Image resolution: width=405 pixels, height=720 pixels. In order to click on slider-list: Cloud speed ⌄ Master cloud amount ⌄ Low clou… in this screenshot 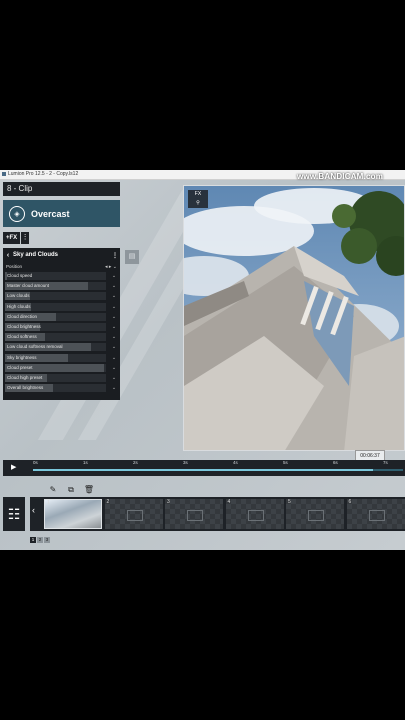, I will do `click(61, 332)`.